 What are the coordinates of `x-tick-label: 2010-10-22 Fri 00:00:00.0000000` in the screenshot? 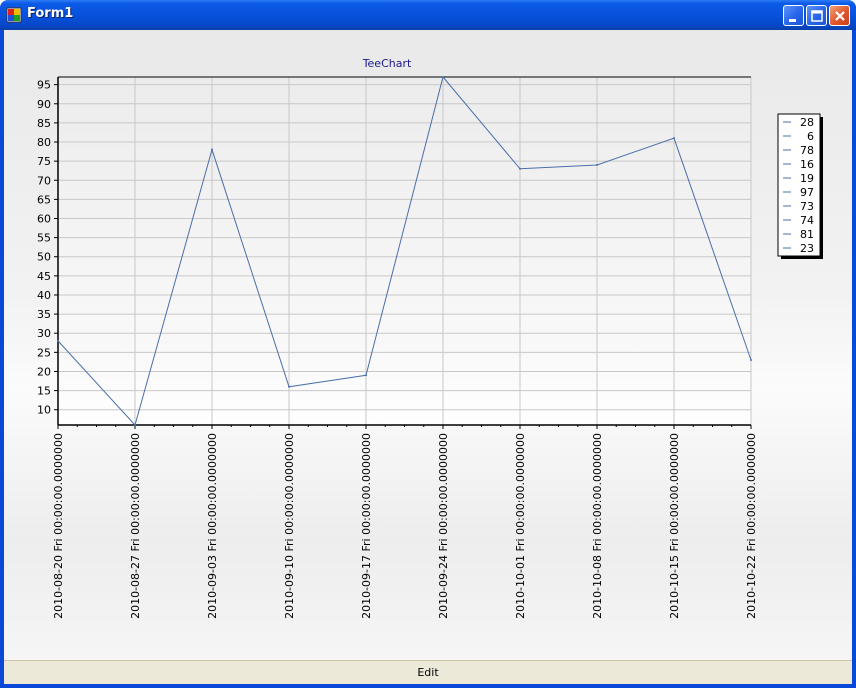 It's located at (751, 526).